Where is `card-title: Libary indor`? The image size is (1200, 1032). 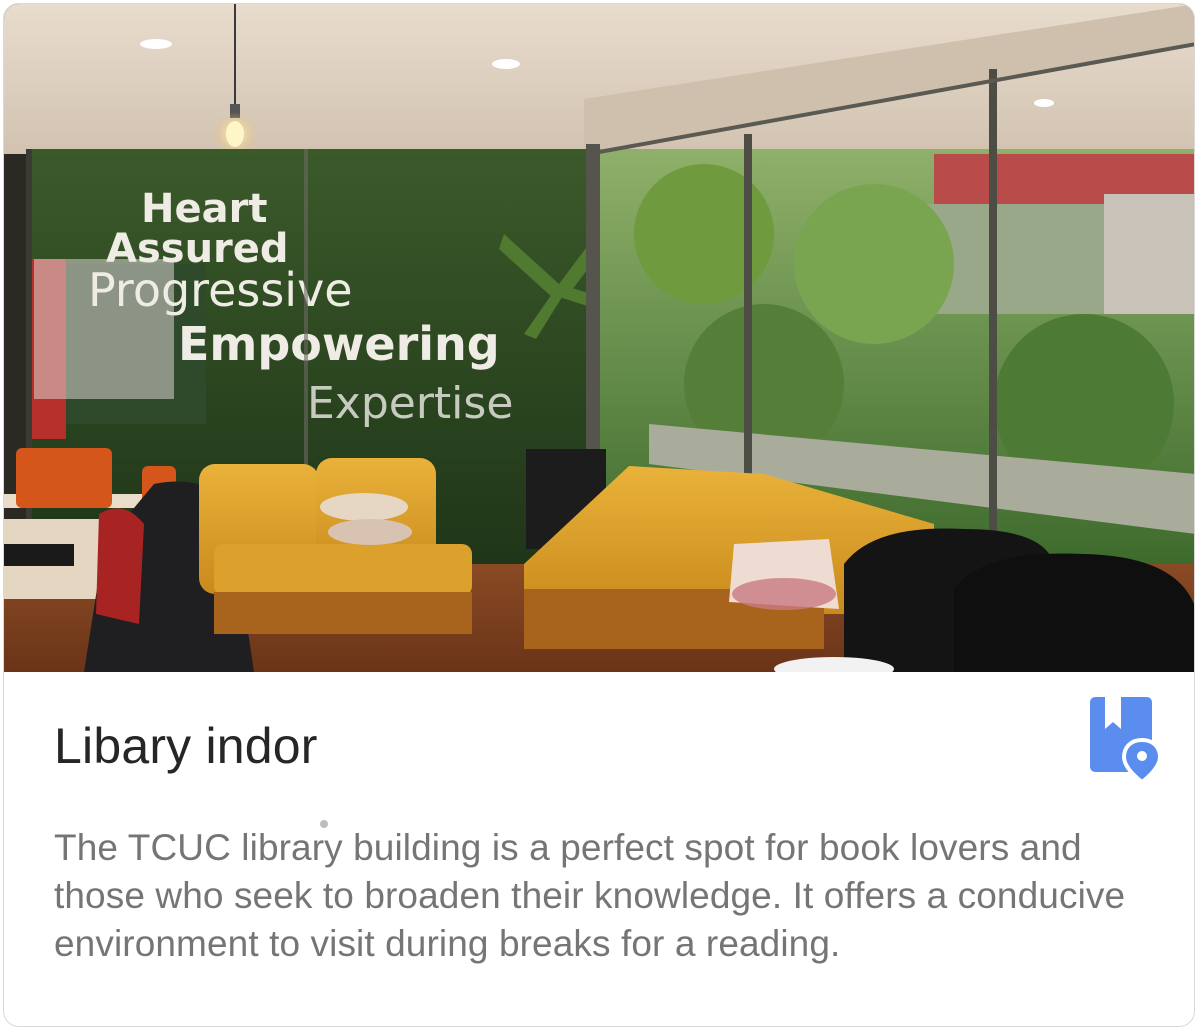
card-title: Libary indor is located at coordinates (186, 746).